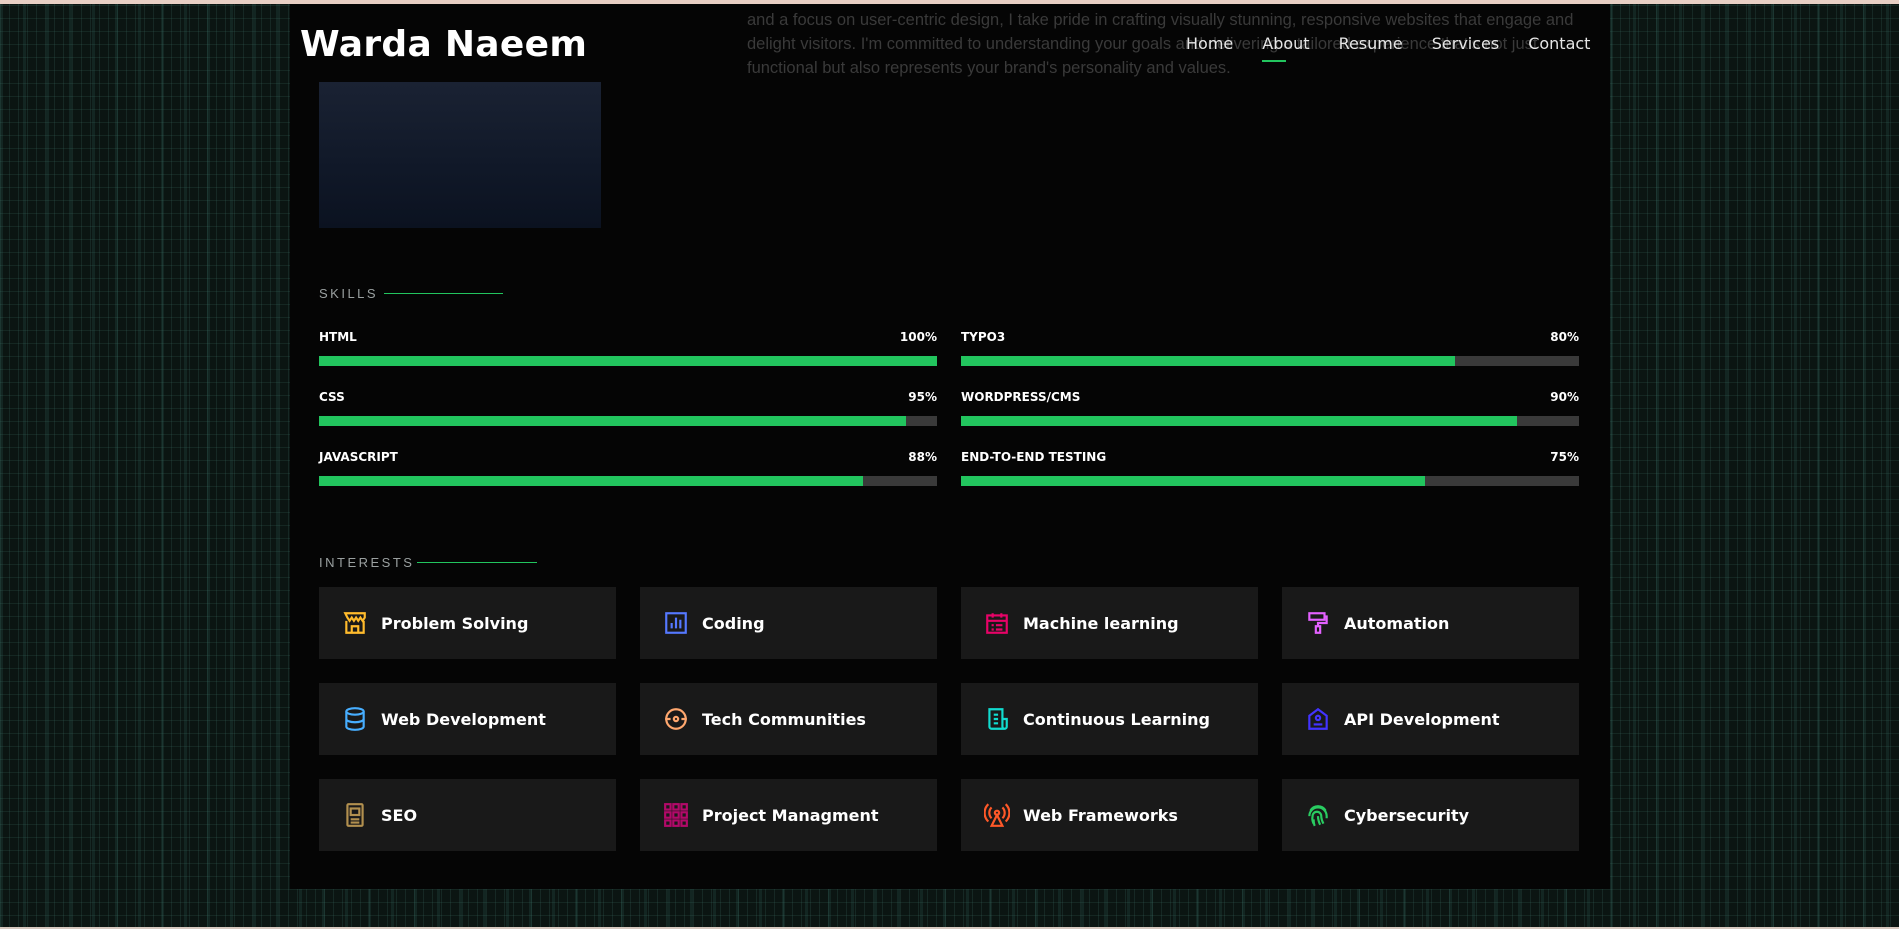 The height and width of the screenshot is (929, 1899). I want to click on interest-label: Cybersecurity, so click(1407, 815).